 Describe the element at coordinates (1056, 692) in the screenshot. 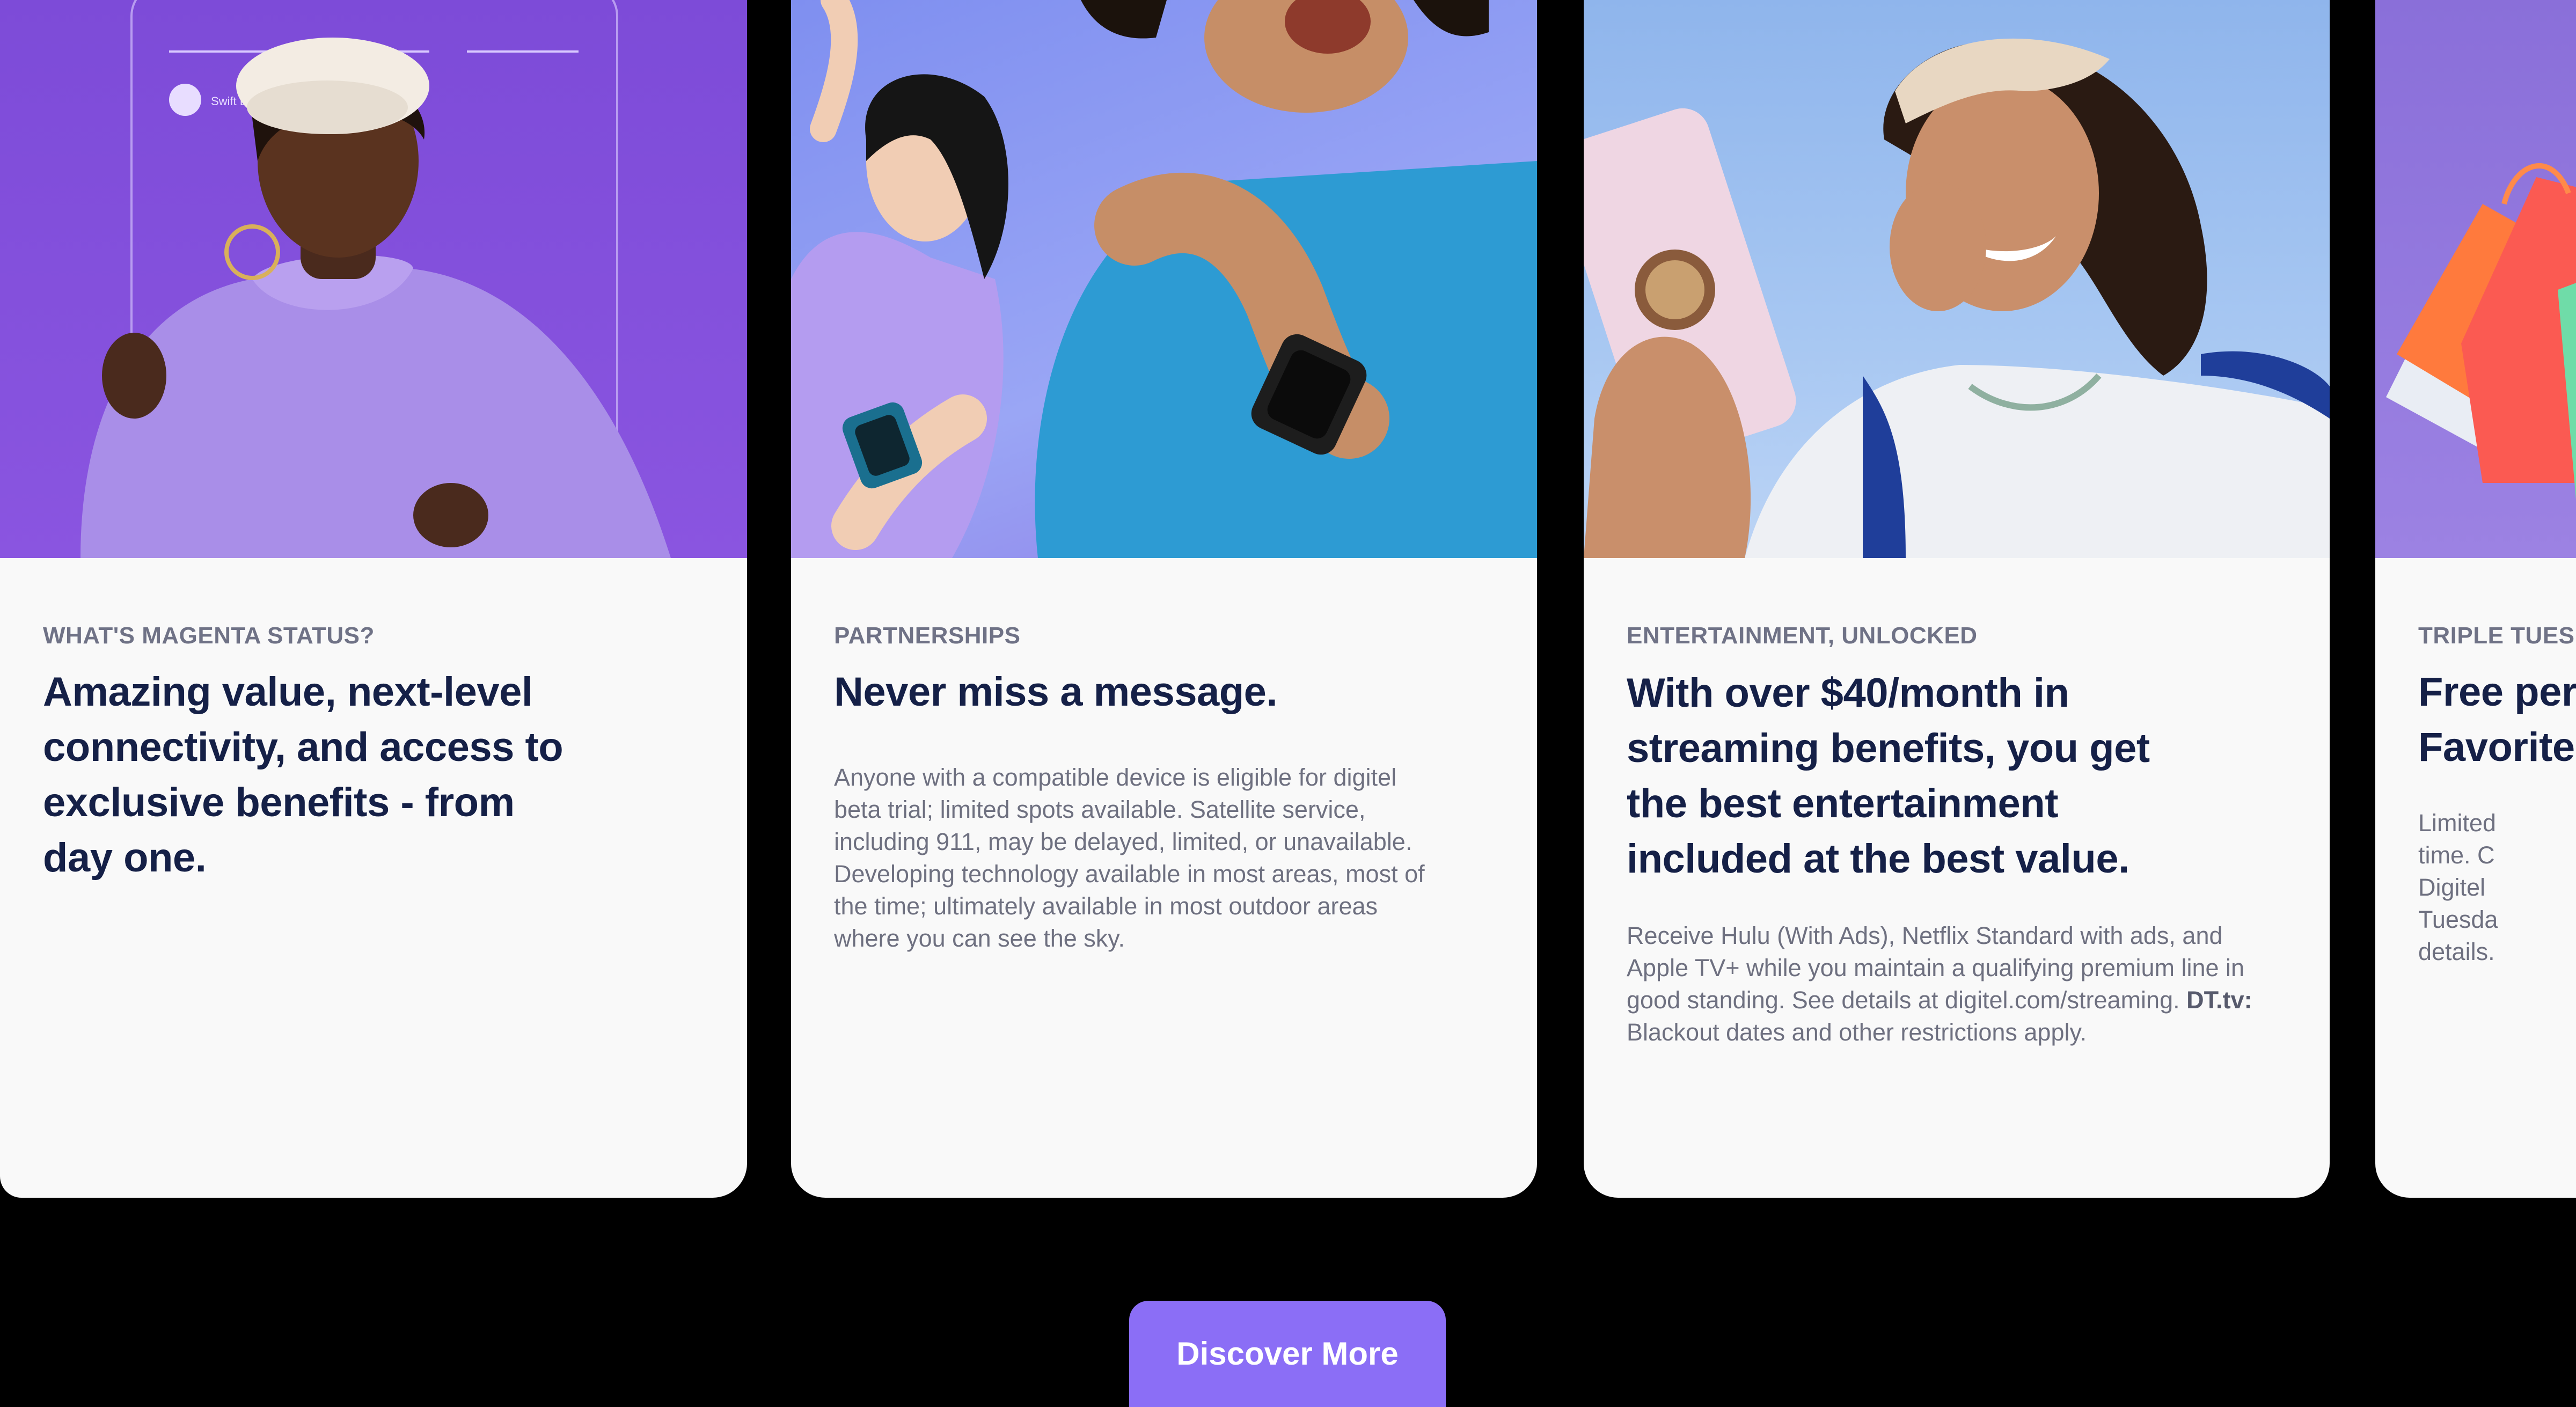

I see `card-headline: Never miss a message.` at that location.